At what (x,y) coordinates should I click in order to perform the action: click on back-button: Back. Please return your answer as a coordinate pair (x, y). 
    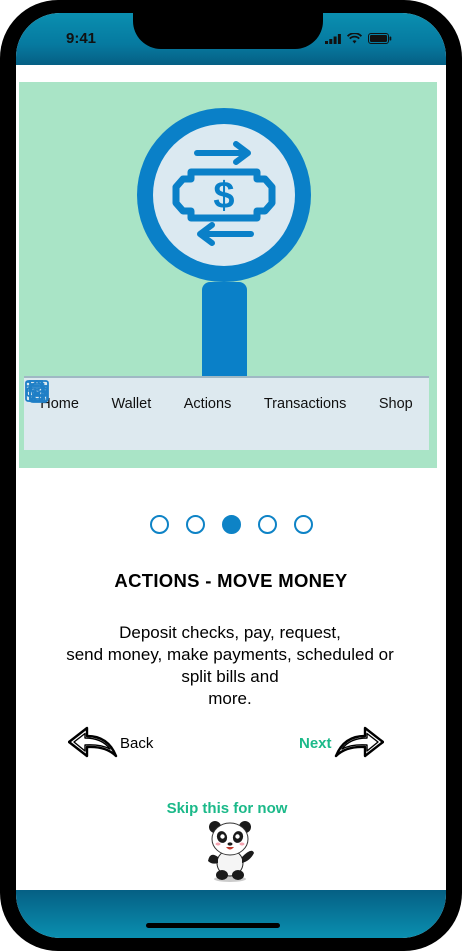
    Looking at the image, I should click on (110, 743).